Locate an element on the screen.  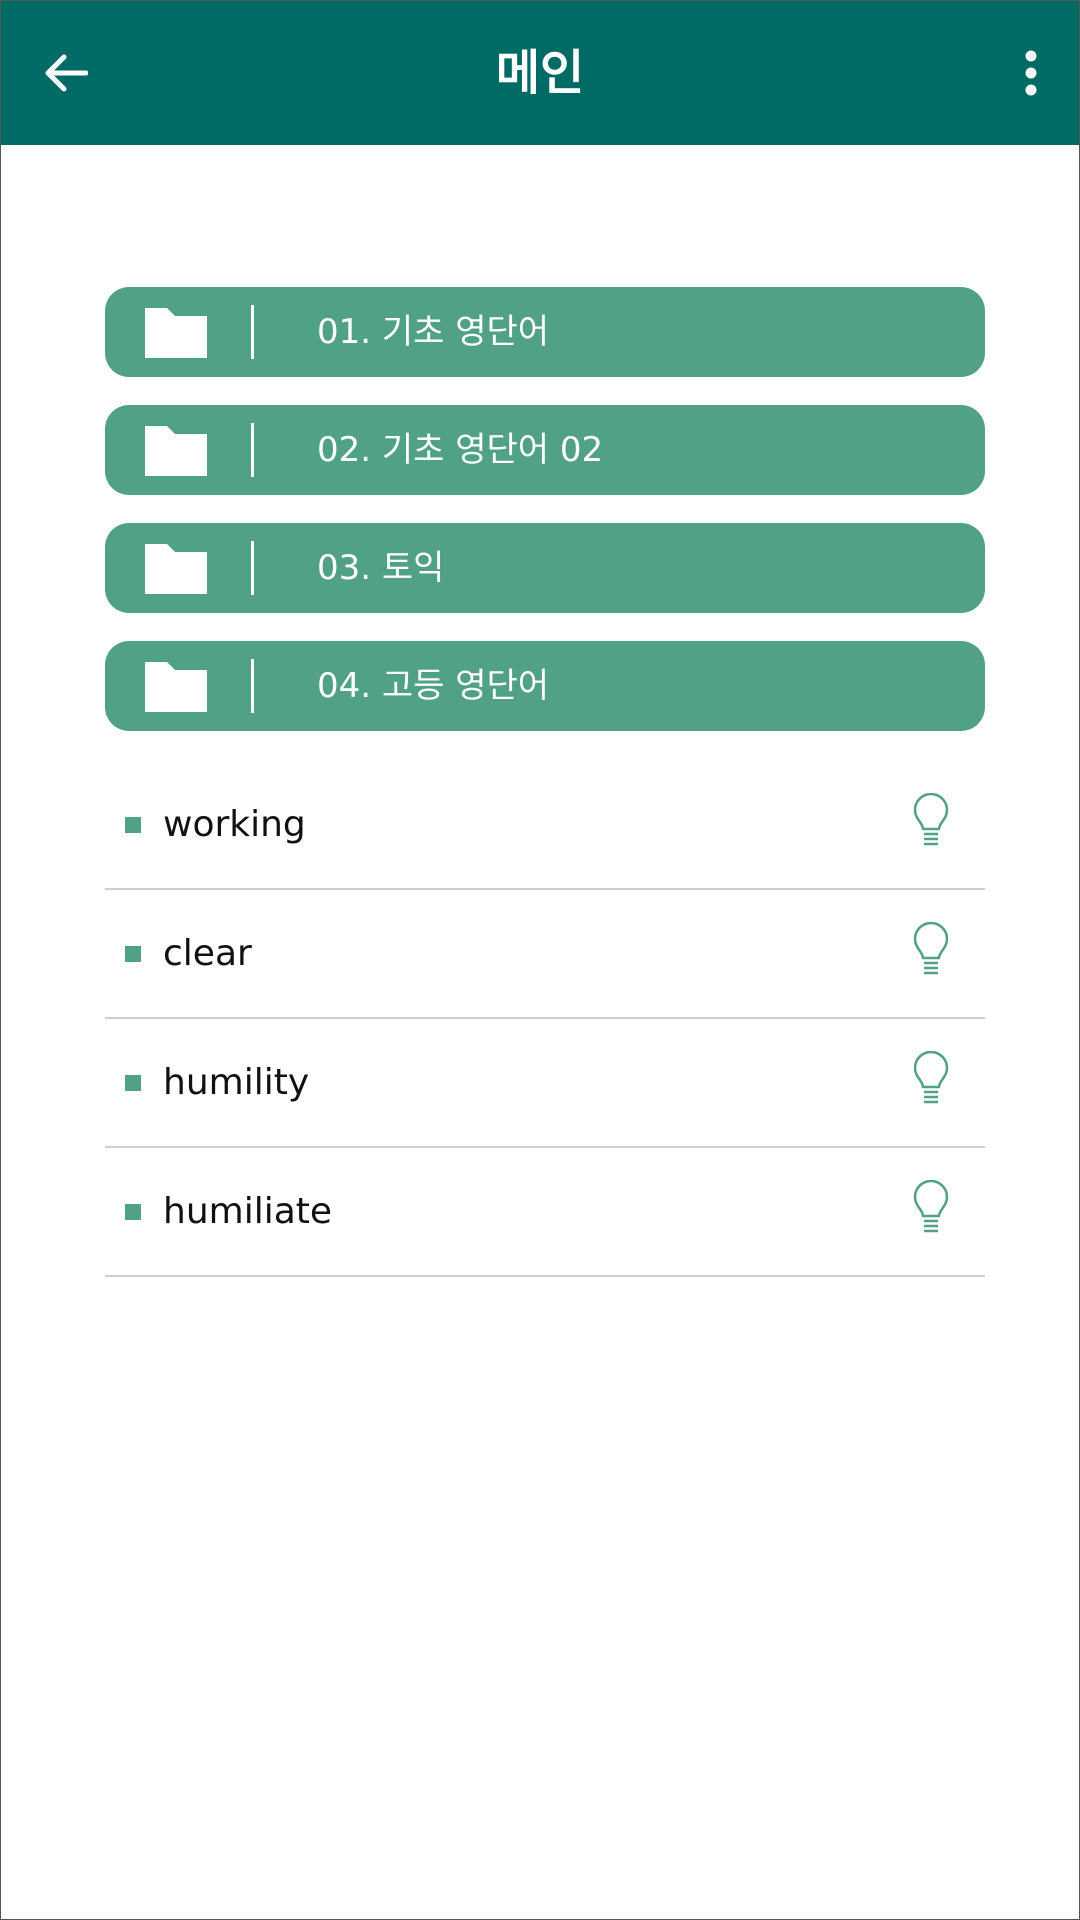
more-vertical-icon is located at coordinates (1031, 73).